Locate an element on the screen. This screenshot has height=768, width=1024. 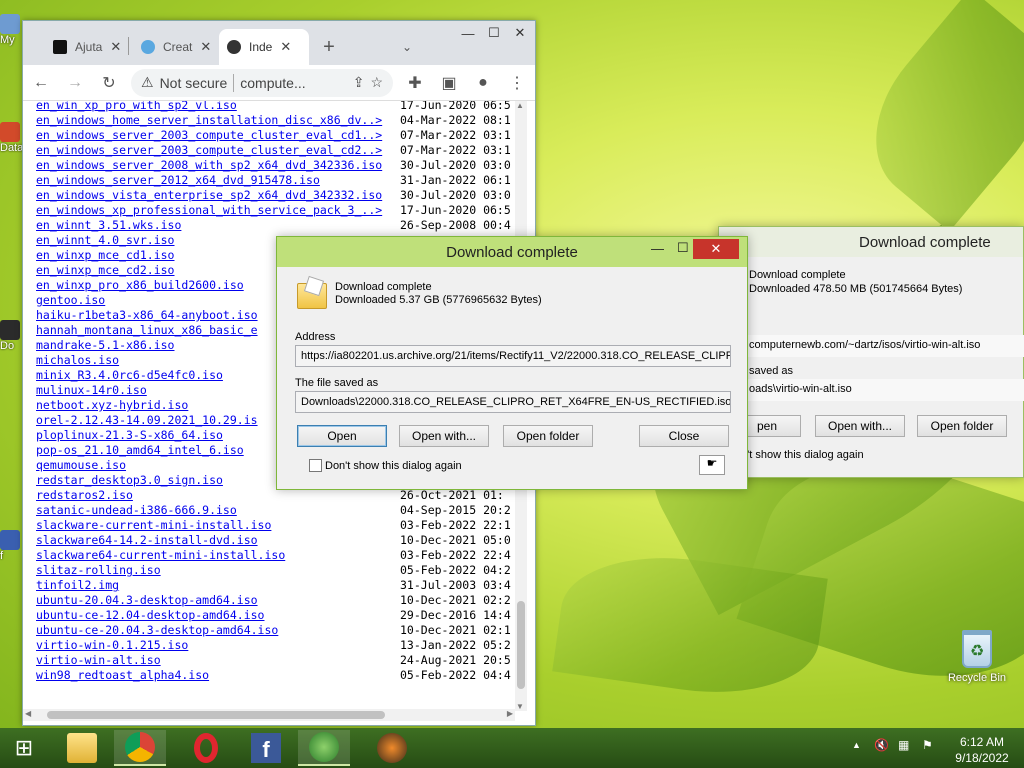
file-link: satanic-undead-i386-666.9.iso is located at coordinates (218, 510).